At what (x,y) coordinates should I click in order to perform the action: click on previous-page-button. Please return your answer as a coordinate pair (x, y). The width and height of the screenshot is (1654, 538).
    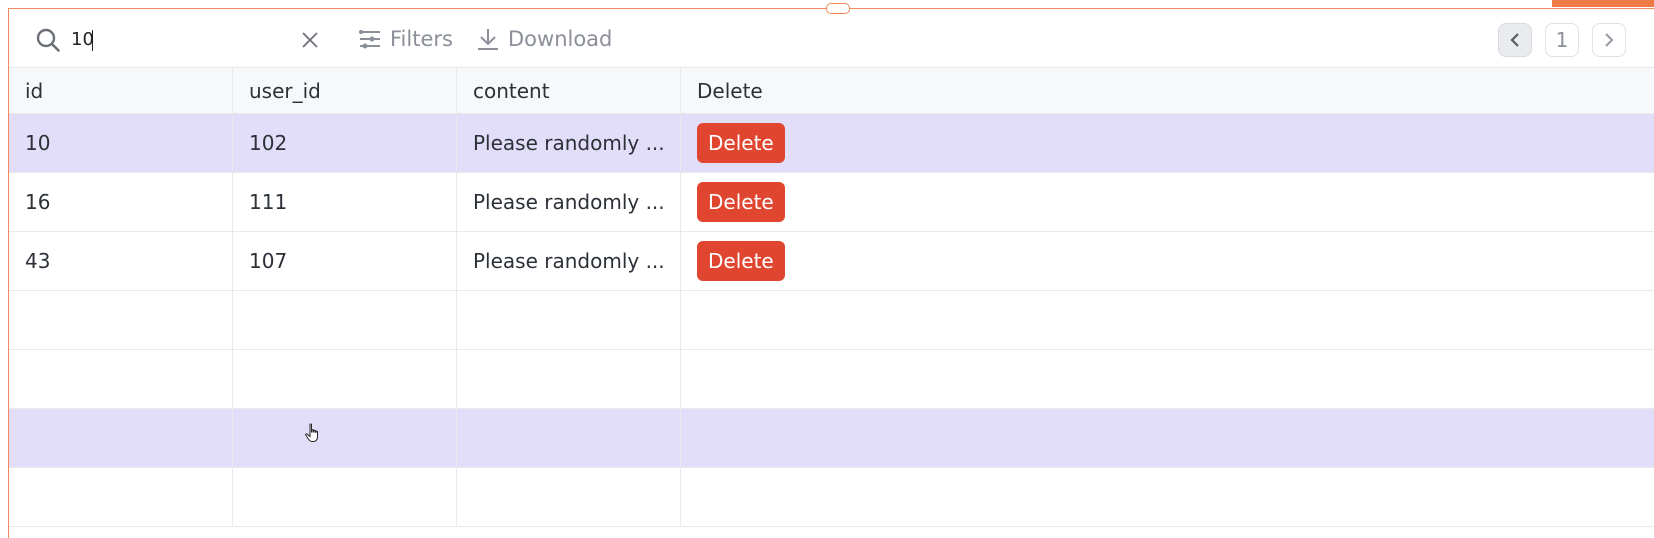
    Looking at the image, I should click on (1515, 40).